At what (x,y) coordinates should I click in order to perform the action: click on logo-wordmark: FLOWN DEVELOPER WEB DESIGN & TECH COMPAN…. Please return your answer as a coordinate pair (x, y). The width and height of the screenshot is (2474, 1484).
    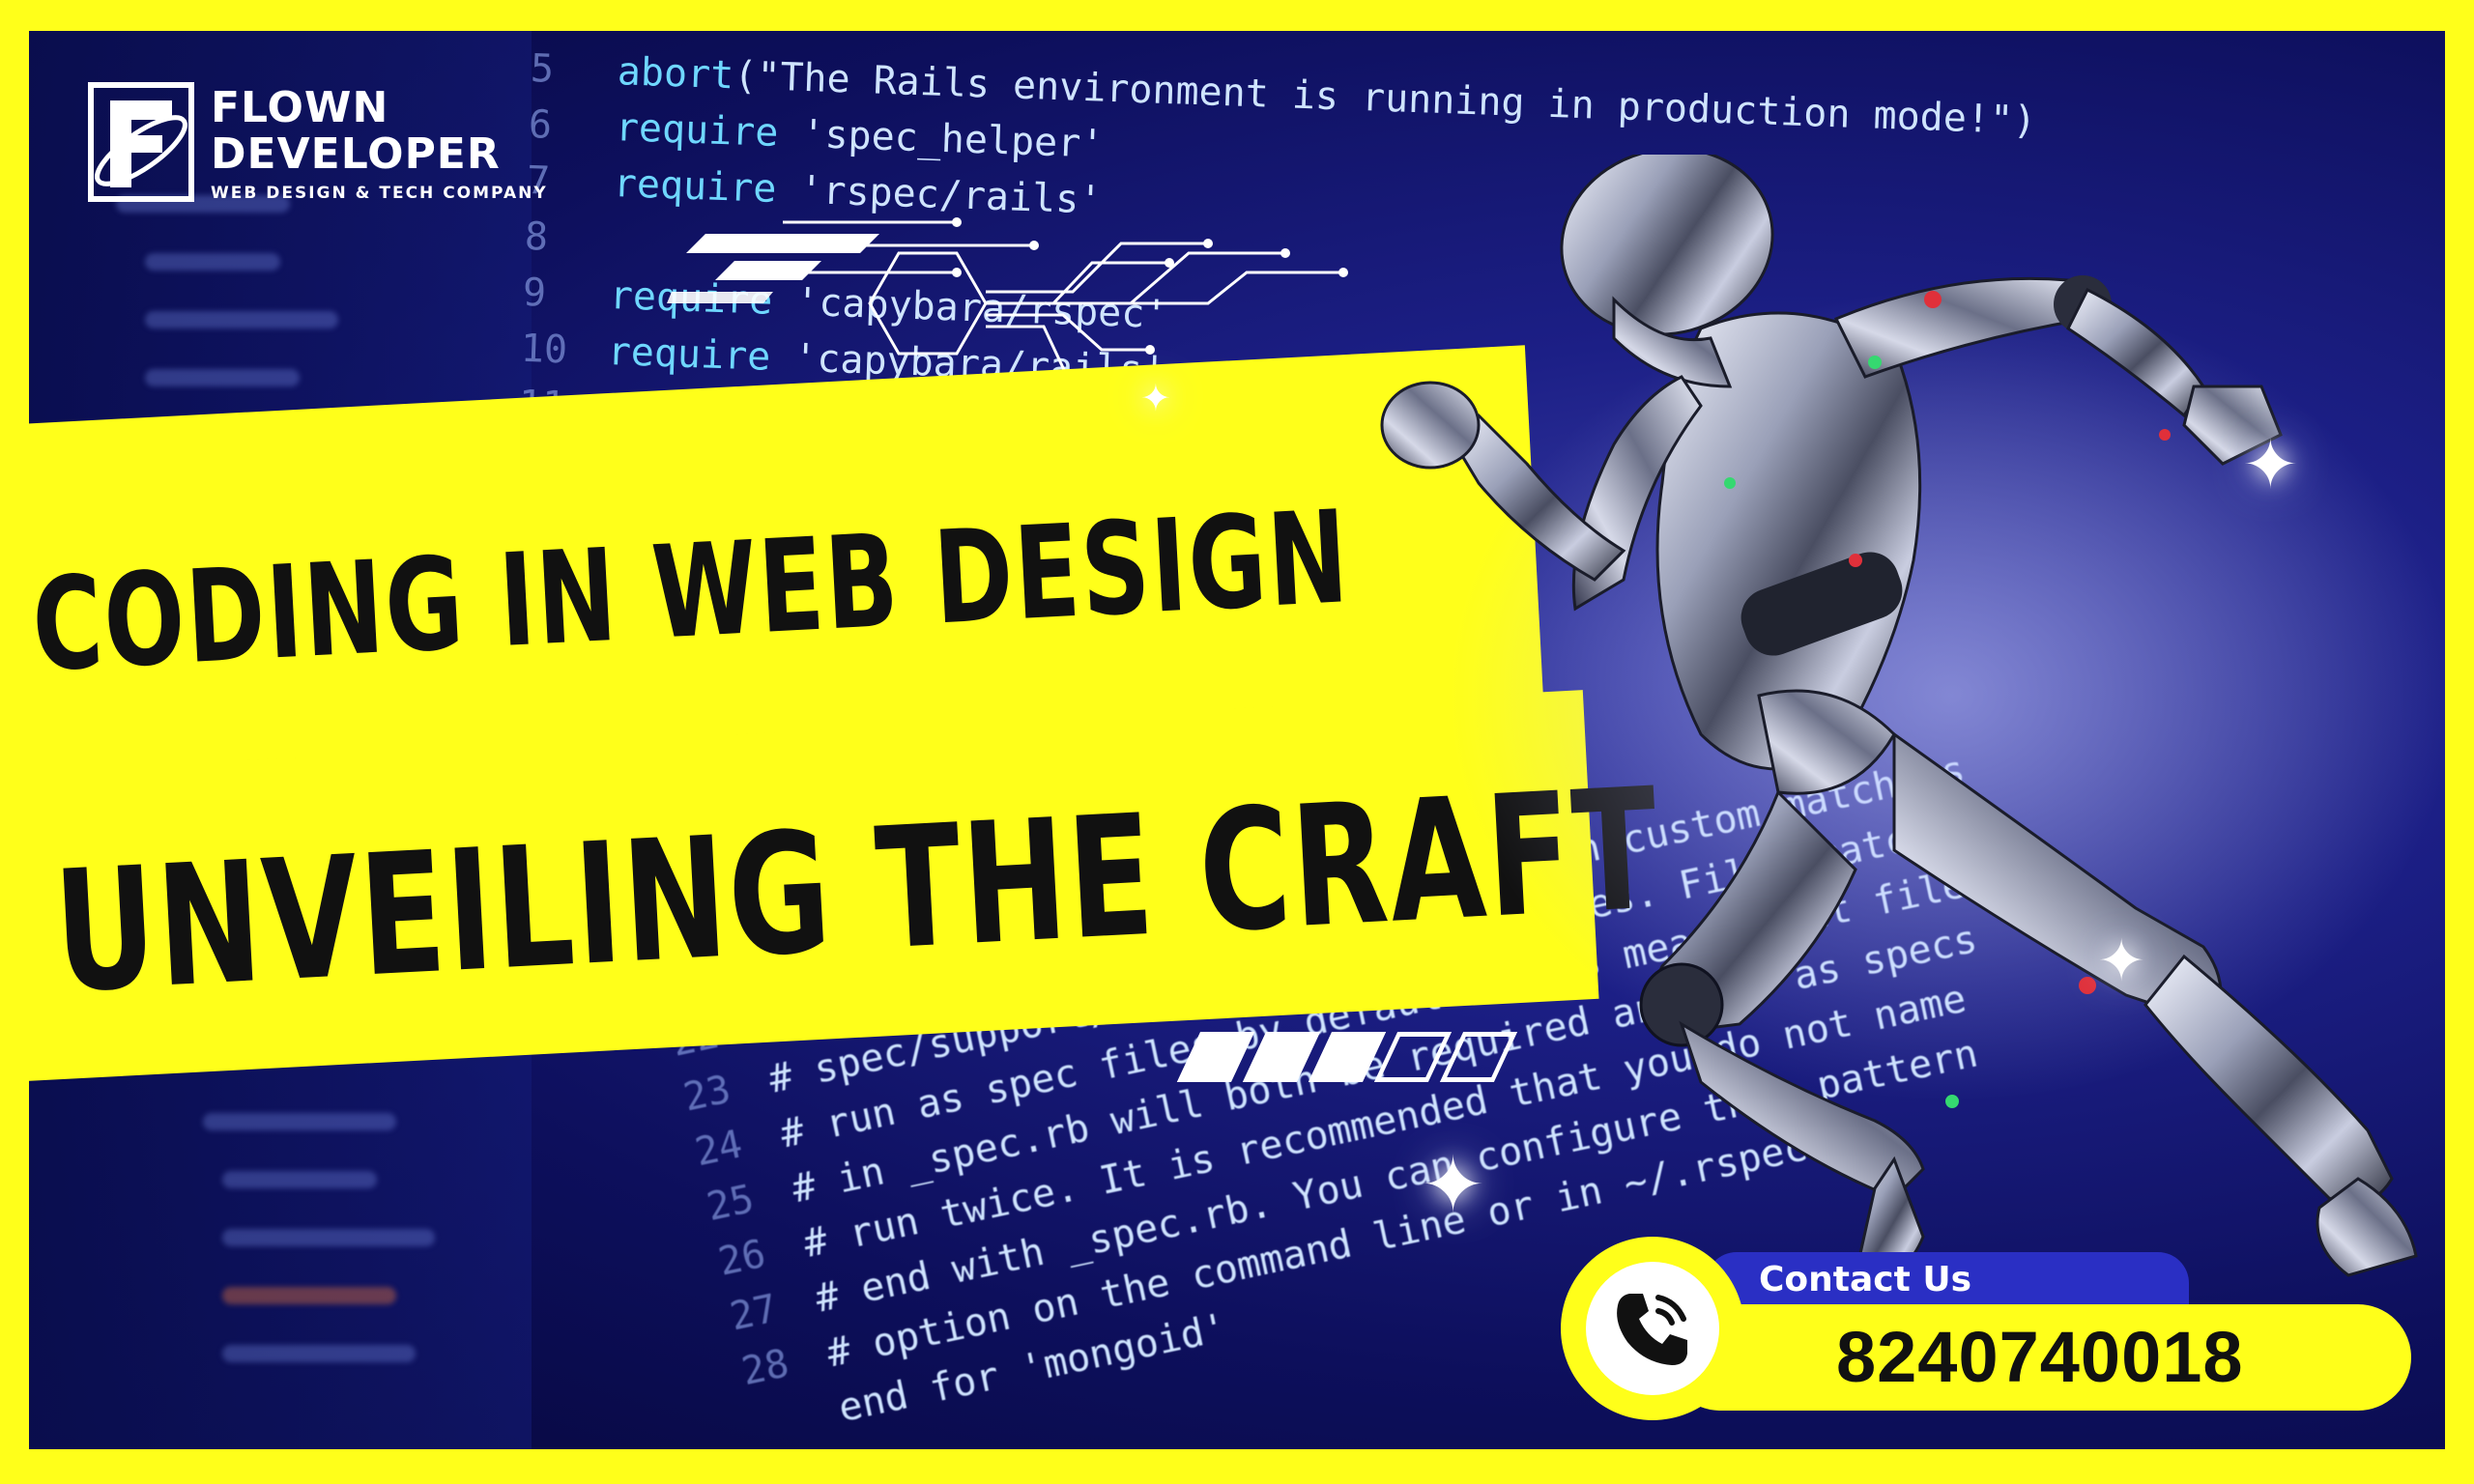
    Looking at the image, I should click on (379, 144).